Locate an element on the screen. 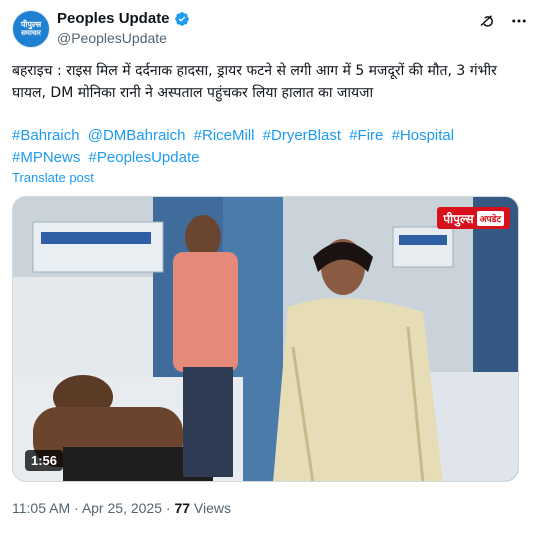 This screenshot has height=533, width=540. avatar: पीपुल्स समाचार is located at coordinates (31, 29).